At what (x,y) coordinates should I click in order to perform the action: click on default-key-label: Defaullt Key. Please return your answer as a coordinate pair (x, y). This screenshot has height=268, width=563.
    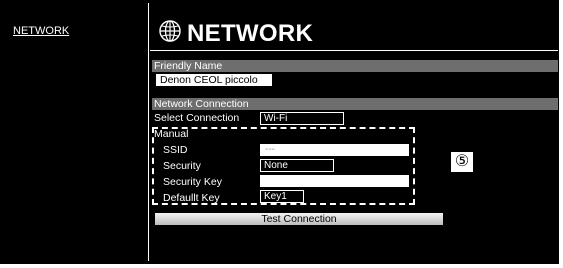
    Looking at the image, I should click on (191, 198).